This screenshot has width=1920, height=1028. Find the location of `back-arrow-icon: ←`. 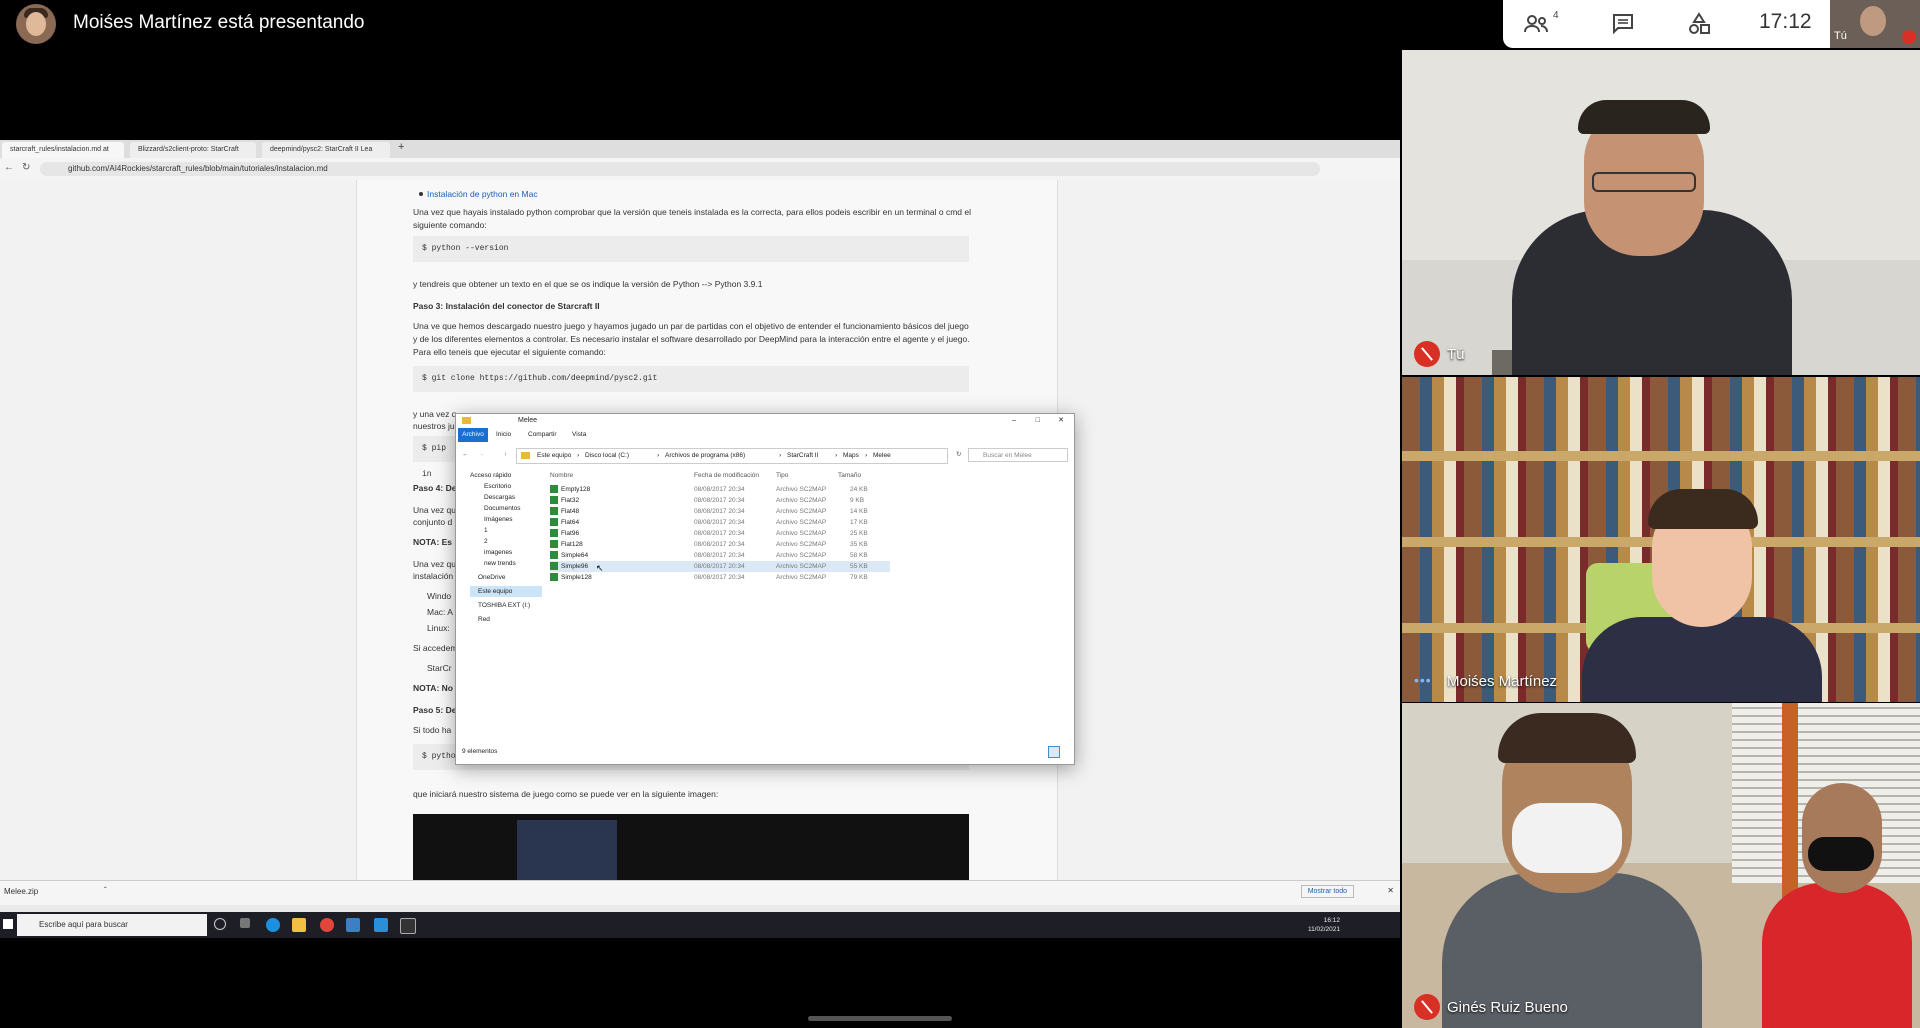

back-arrow-icon: ← is located at coordinates (465, 455).